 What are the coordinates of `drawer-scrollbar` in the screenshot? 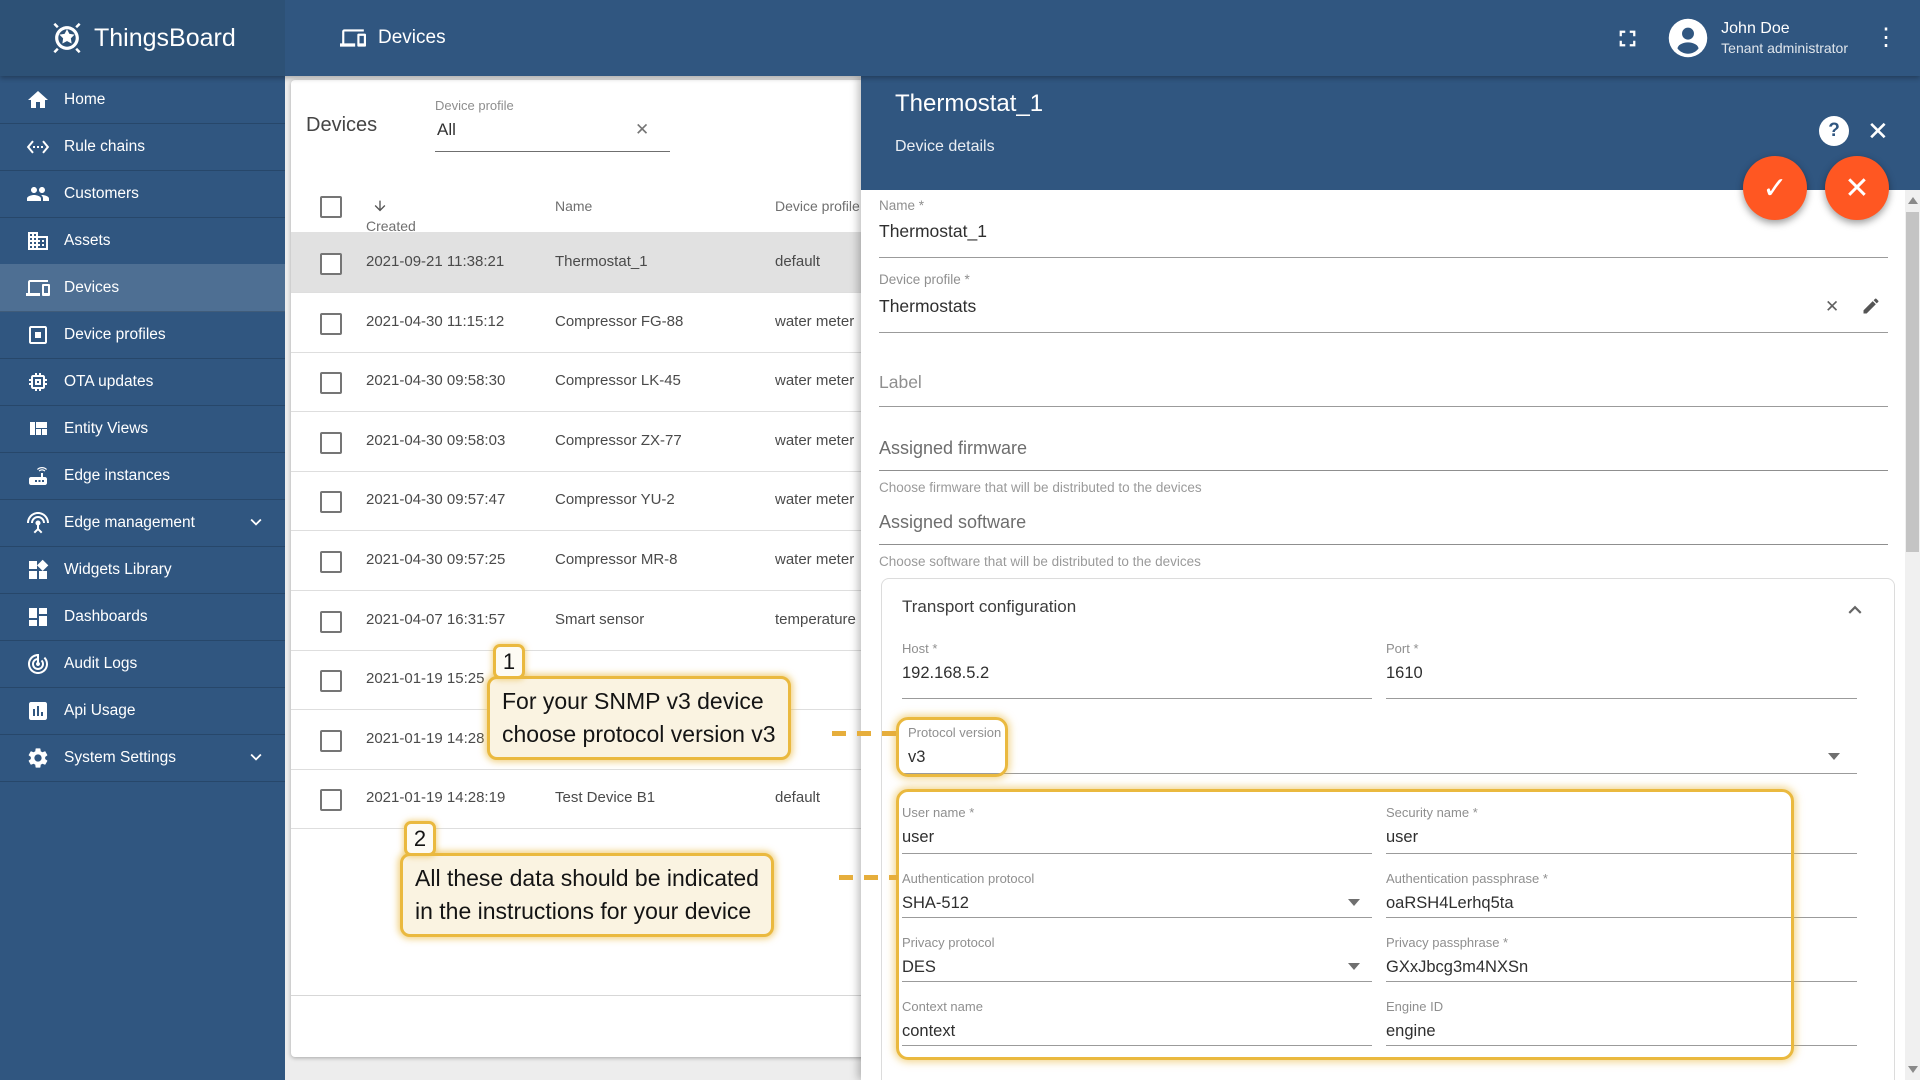 It's located at (1912, 635).